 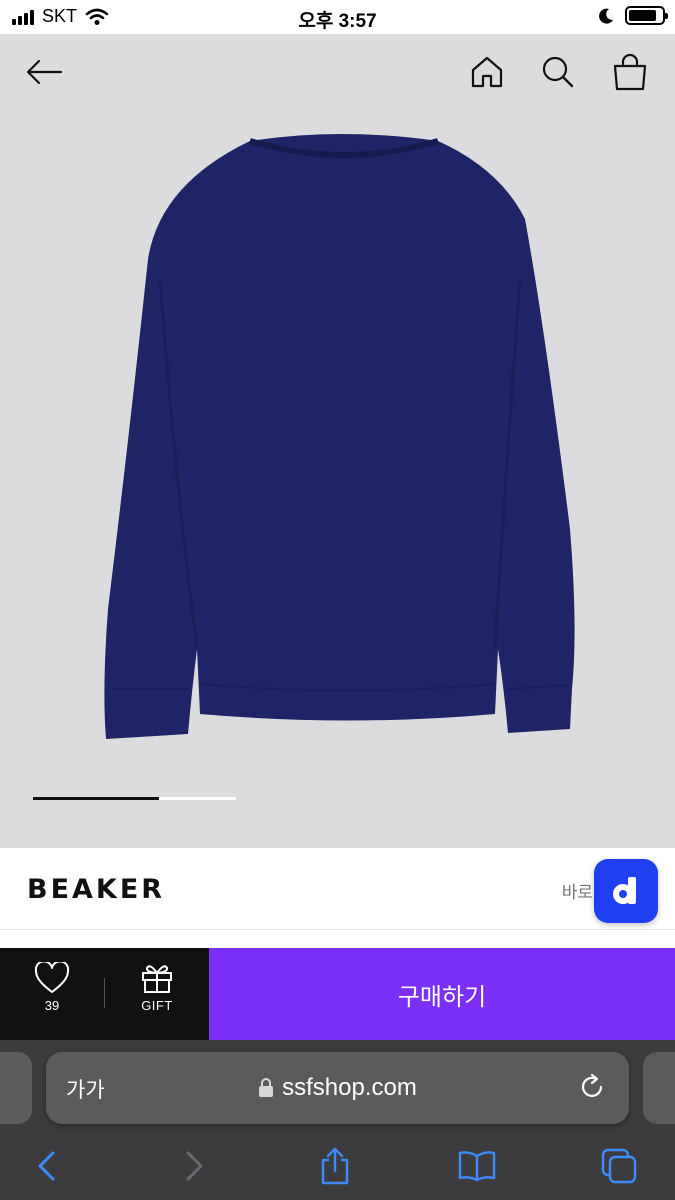 I want to click on browser-bar: 가가 ssfshop.com, so click(x=337, y=1120).